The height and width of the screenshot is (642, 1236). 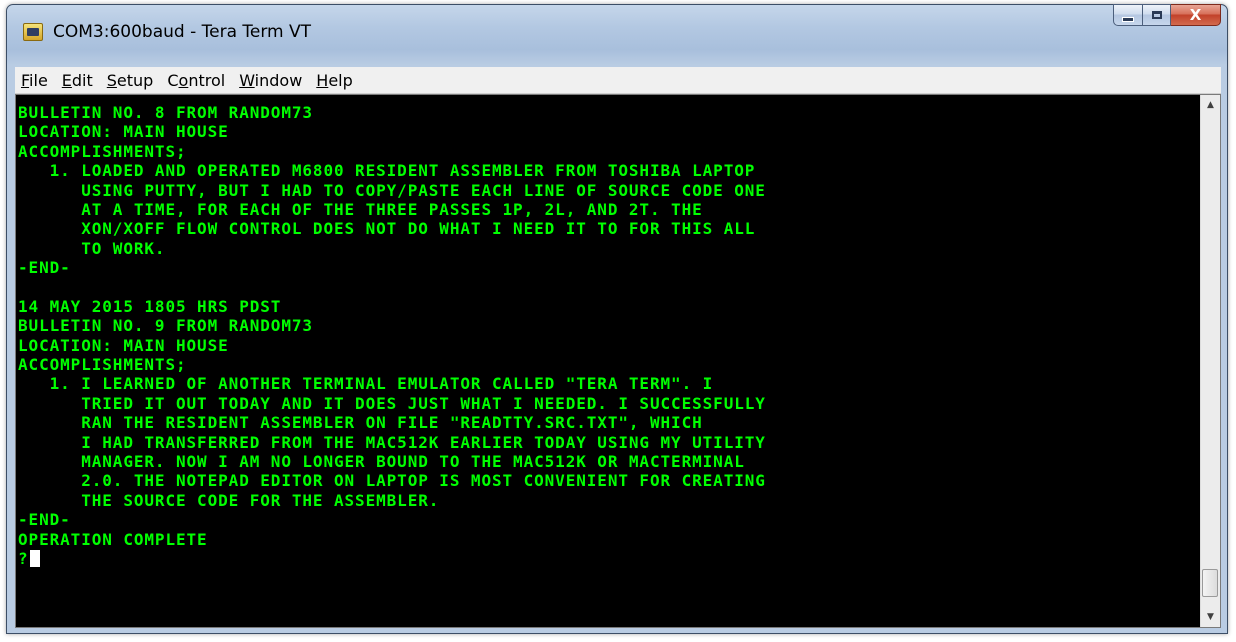 I want to click on menu-edit-accel: E, so click(x=66, y=80).